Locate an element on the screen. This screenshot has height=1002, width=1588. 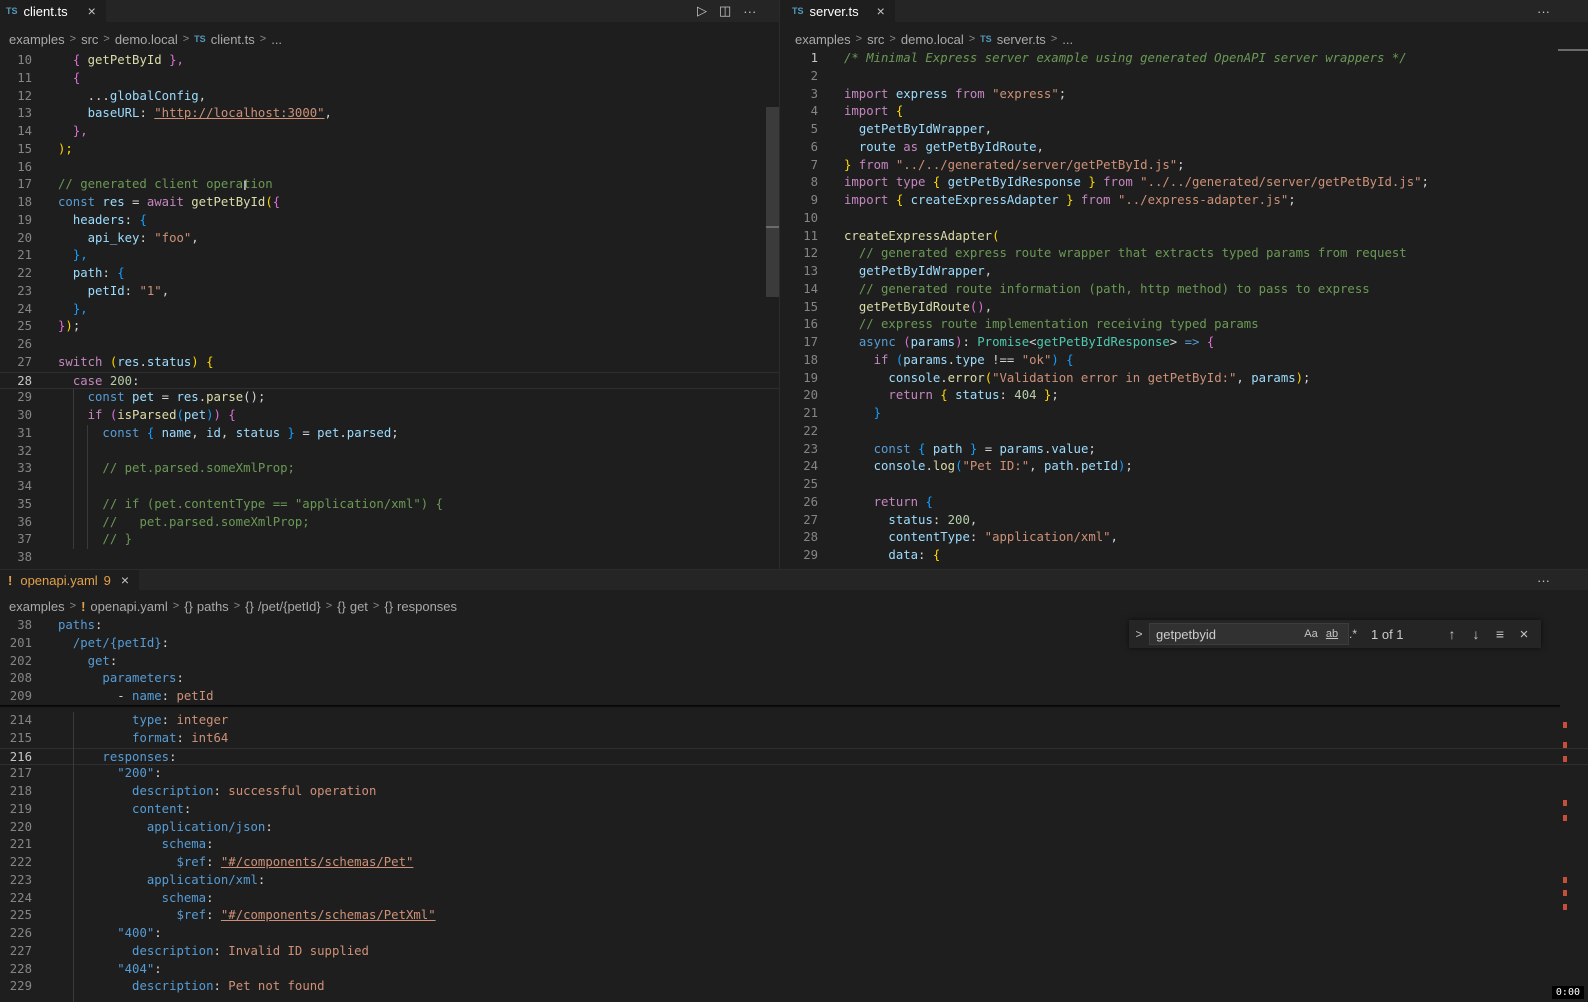
code-line: 225 $ref: "#/components/schemas/PetXml" is located at coordinates (794, 916).